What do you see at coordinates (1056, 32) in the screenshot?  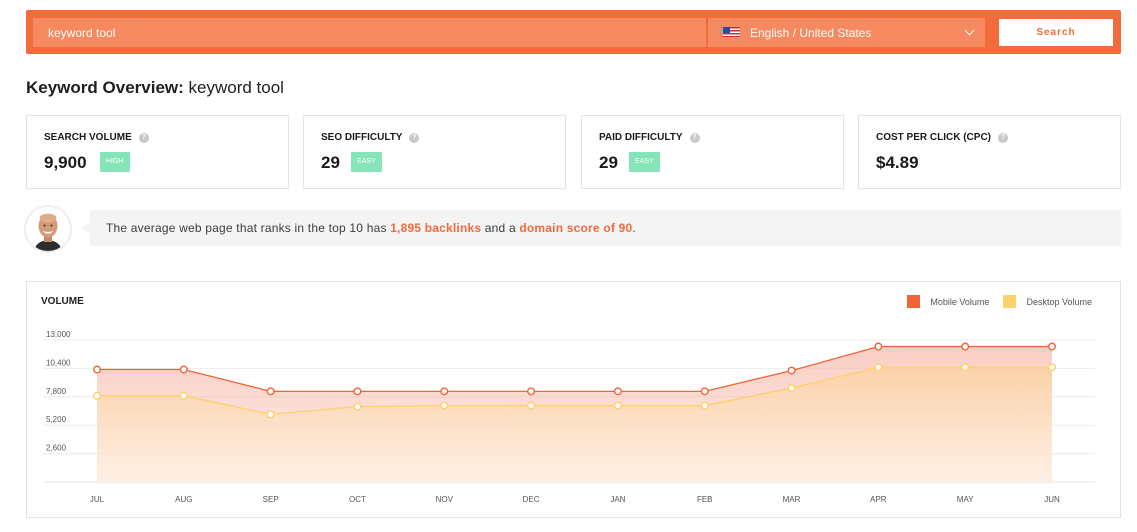 I see `search-button: Search` at bounding box center [1056, 32].